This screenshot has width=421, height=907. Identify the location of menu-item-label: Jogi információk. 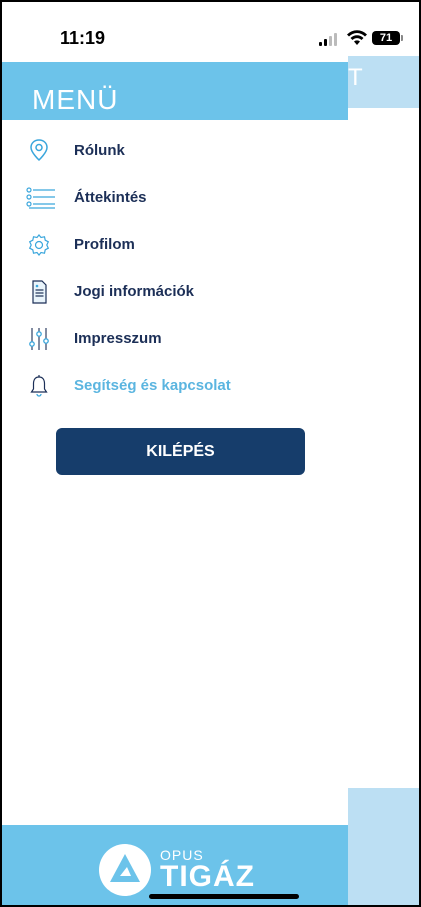
(134, 291).